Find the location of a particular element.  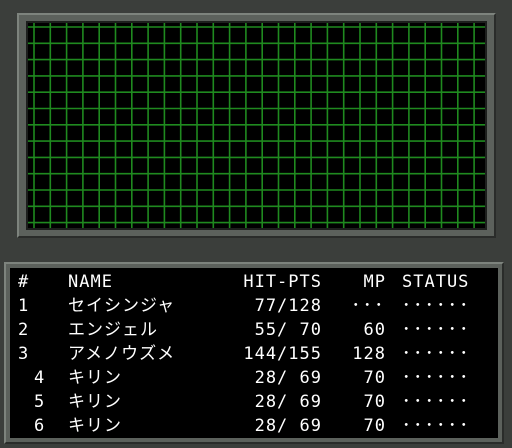

party-member-row: 4 キリン 28/ 69 70 ･･････ is located at coordinates (254, 378).